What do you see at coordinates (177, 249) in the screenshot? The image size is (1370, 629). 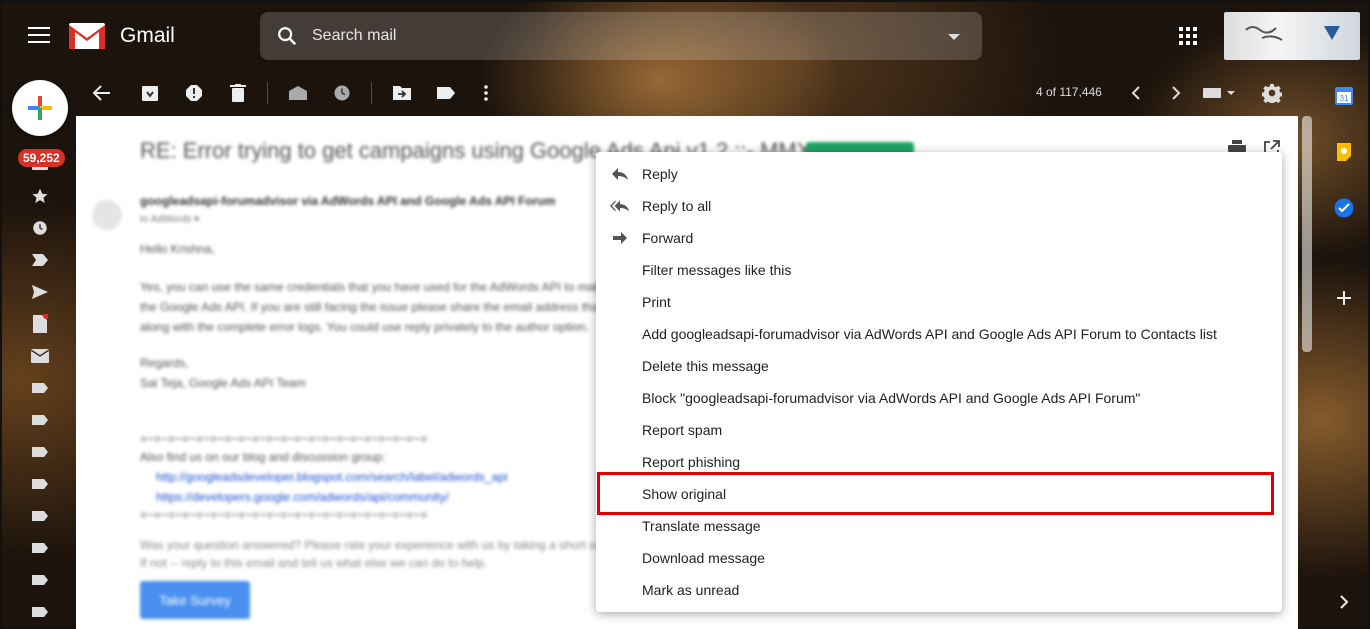 I see `greeting: Hello Krishna,` at bounding box center [177, 249].